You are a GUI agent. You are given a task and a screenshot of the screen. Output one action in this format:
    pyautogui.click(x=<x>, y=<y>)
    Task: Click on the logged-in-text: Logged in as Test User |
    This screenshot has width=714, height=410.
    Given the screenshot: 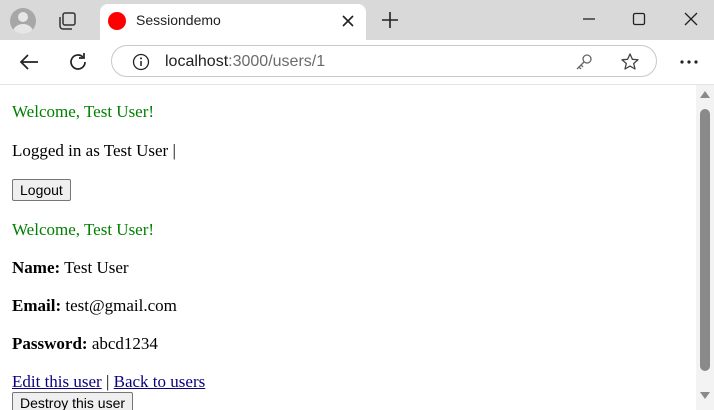 What is the action you would take?
    pyautogui.click(x=94, y=150)
    